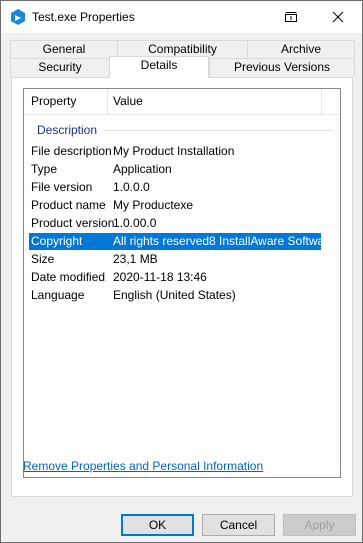 This screenshot has height=543, width=363. What do you see at coordinates (153, 205) in the screenshot?
I see `row-value: My Productexe` at bounding box center [153, 205].